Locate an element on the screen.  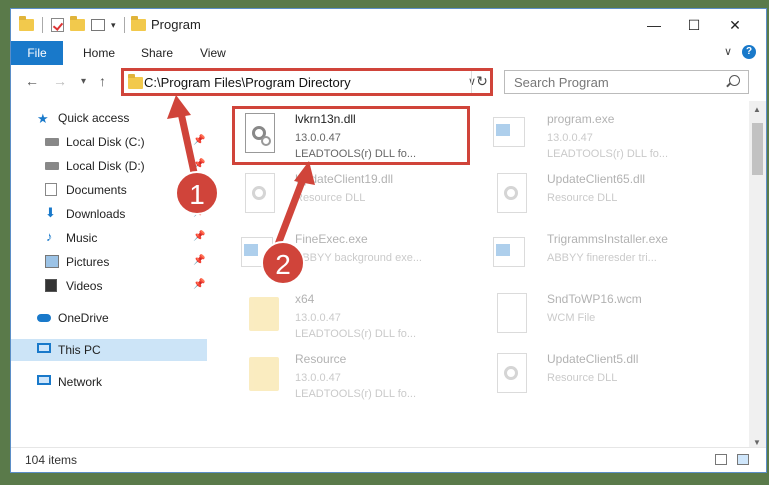
arrow-1-shaft is located at coordinates (188, 145).